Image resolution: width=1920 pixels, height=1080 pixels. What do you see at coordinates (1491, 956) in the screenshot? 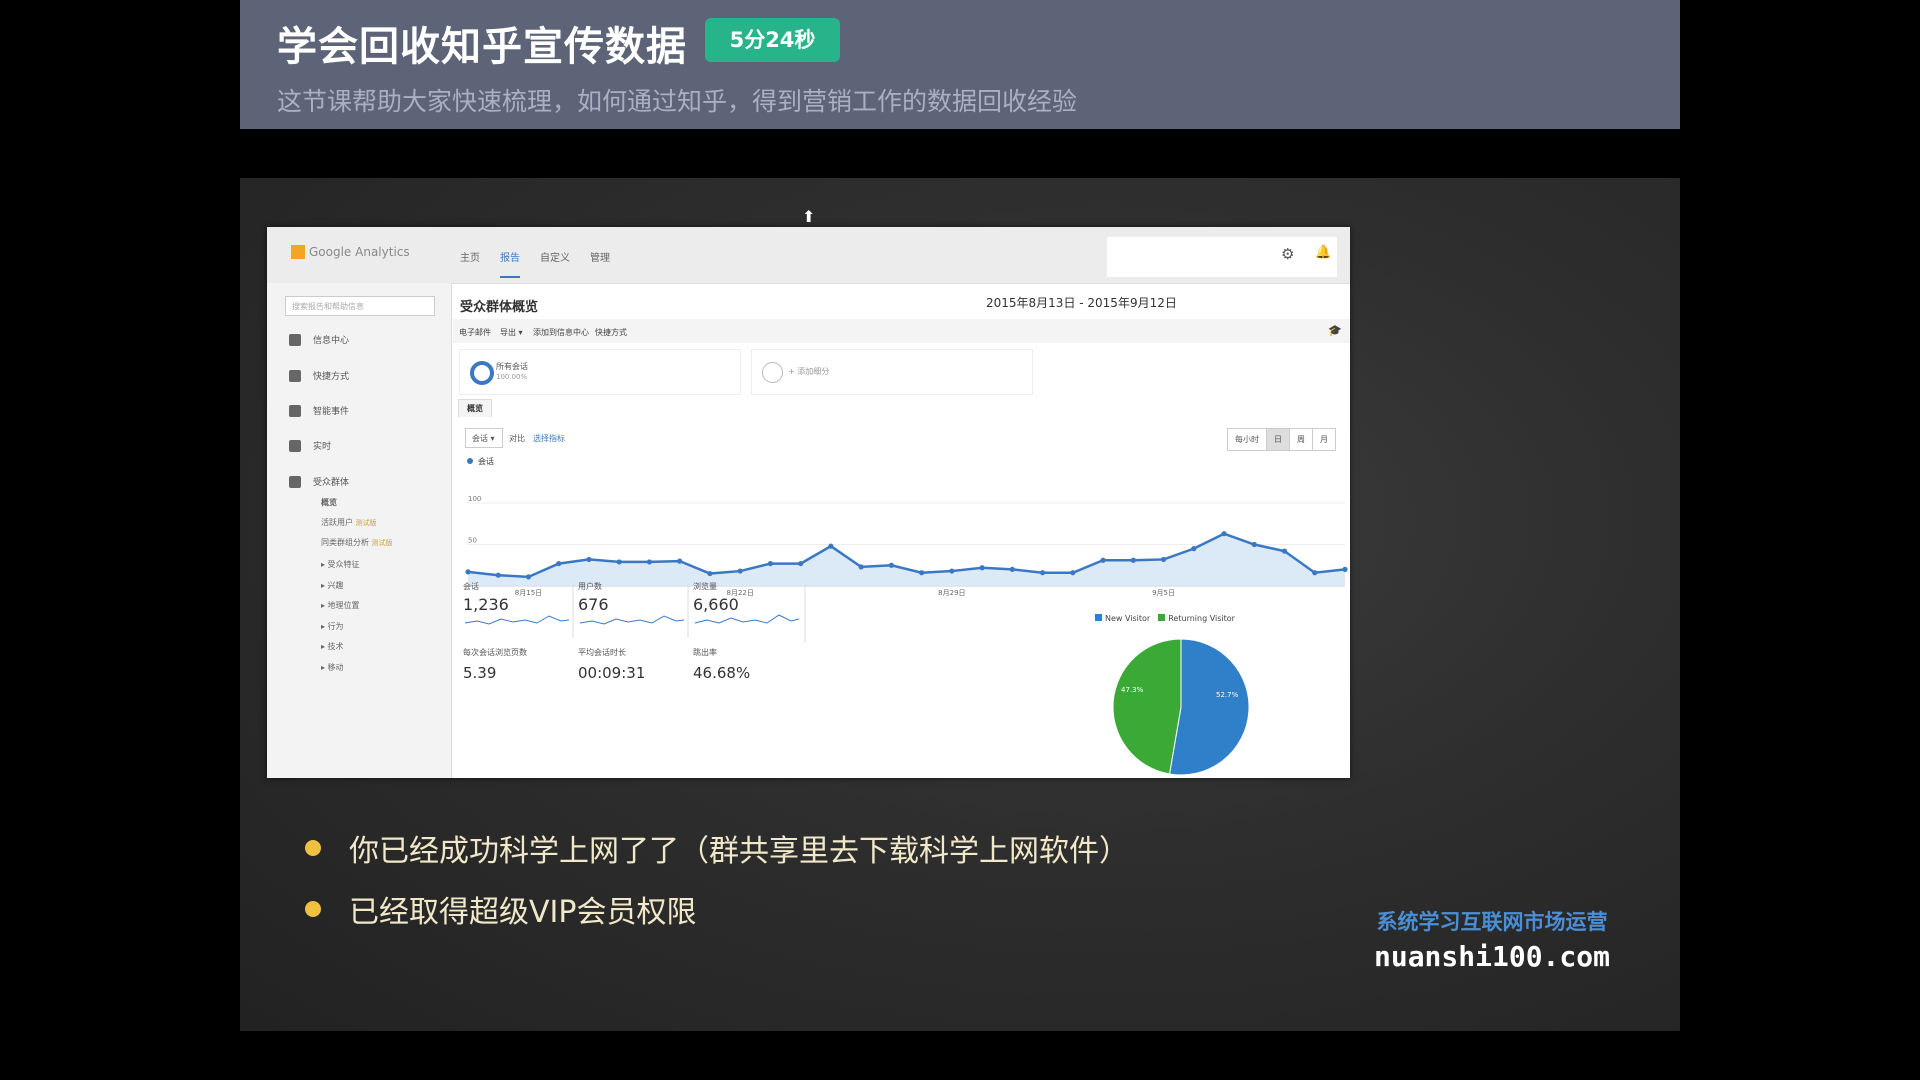
I see `brand-domain: nuanshi100.com` at bounding box center [1491, 956].